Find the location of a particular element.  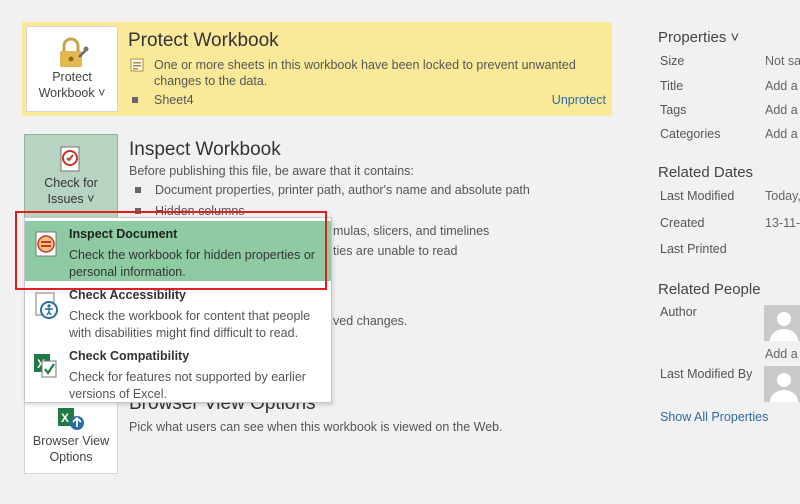

property-value-categories: Add a is located at coordinates (781, 134).